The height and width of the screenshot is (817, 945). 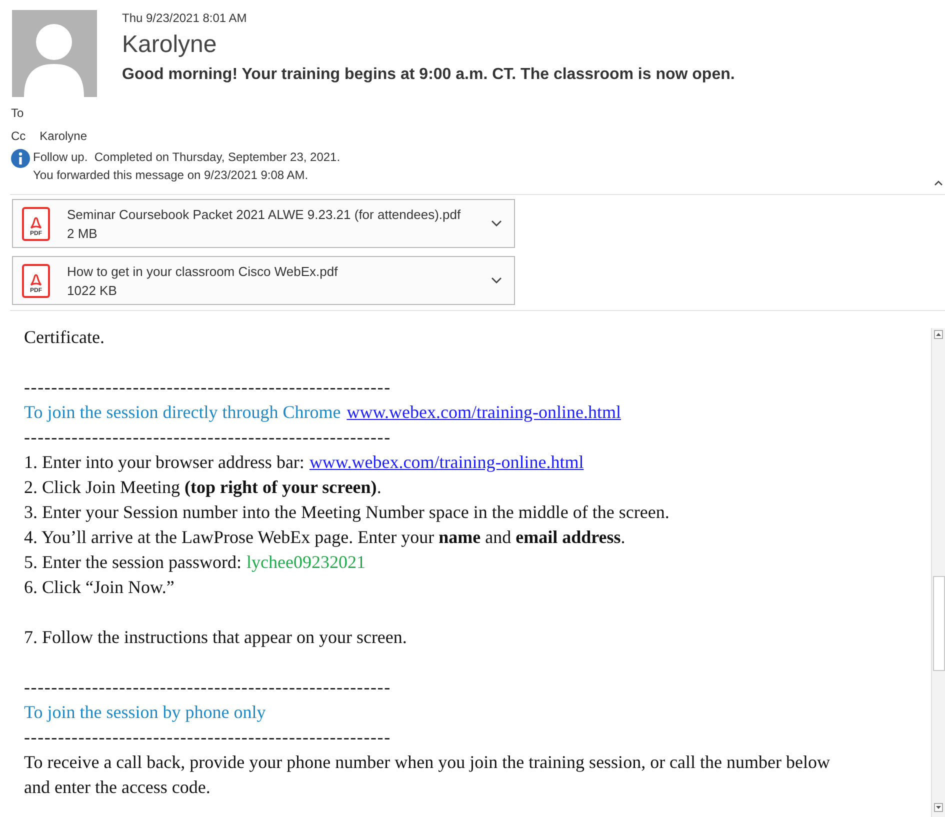 What do you see at coordinates (216, 637) in the screenshot?
I see `body-text: 7. Follow the instructions that appear on your screen.` at bounding box center [216, 637].